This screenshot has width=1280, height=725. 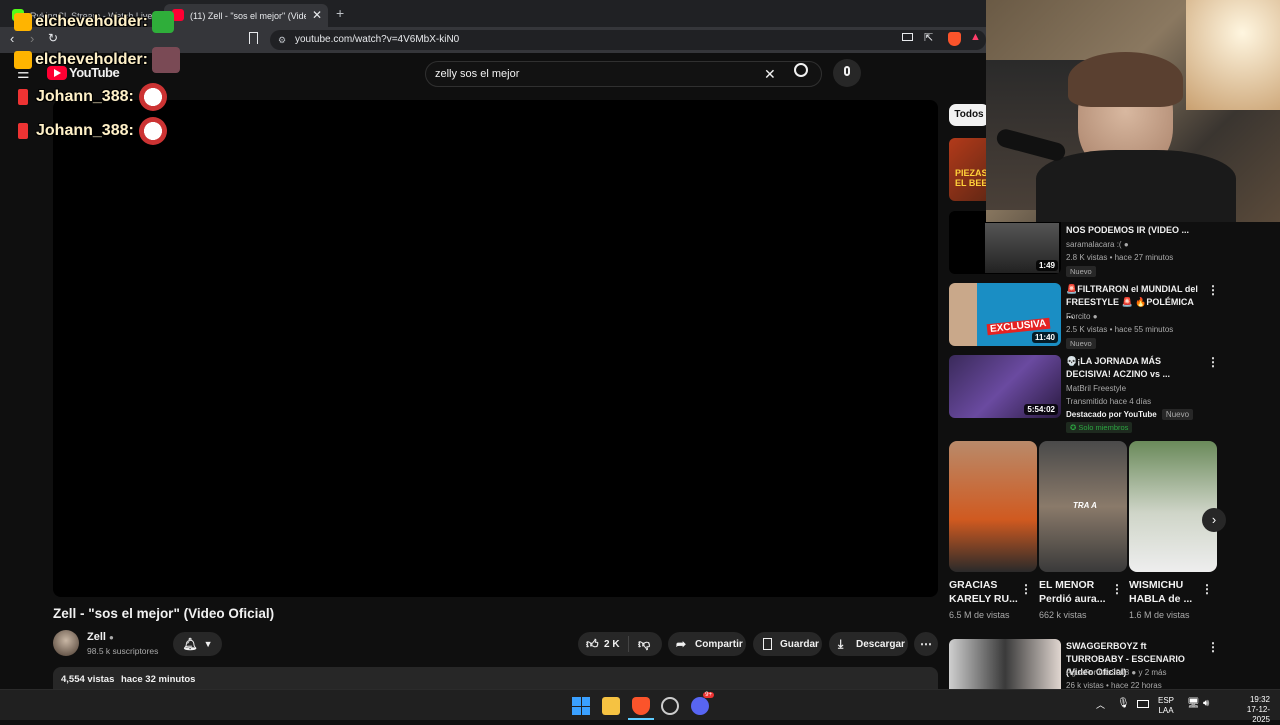 I want to click on rec-thumbnail: 5:54:02, so click(x=1005, y=386).